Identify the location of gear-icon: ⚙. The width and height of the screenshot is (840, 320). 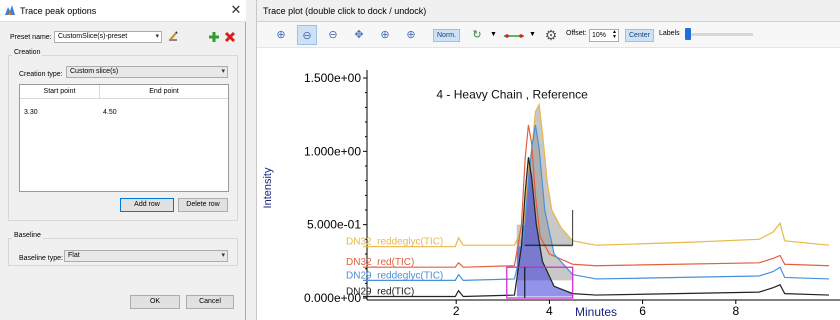
(551, 35).